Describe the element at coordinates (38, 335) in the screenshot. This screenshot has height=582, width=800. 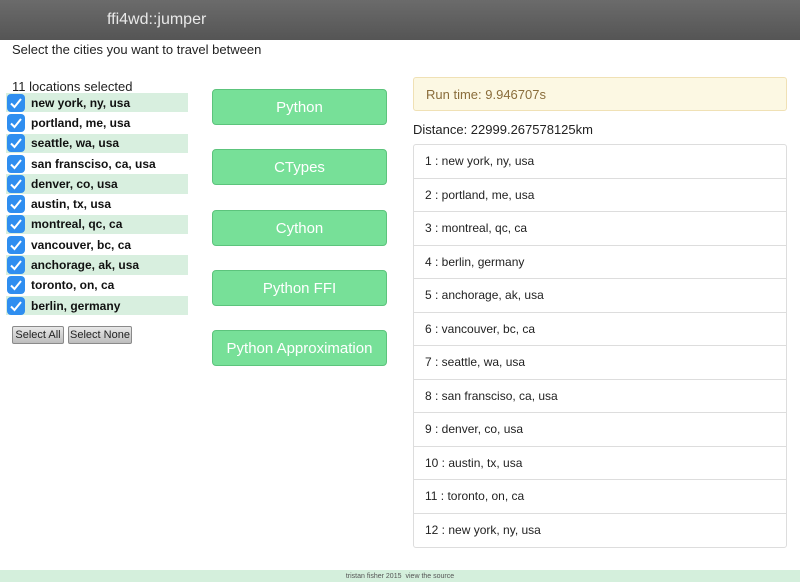
I see `select-all-button: Select All` at that location.